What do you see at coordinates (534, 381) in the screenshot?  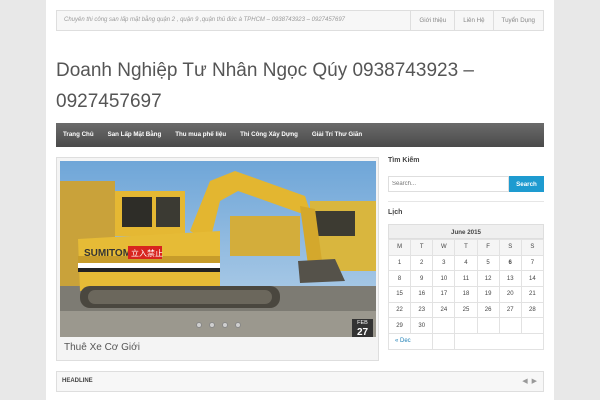 I see `arrow-right-icon: ▶` at bounding box center [534, 381].